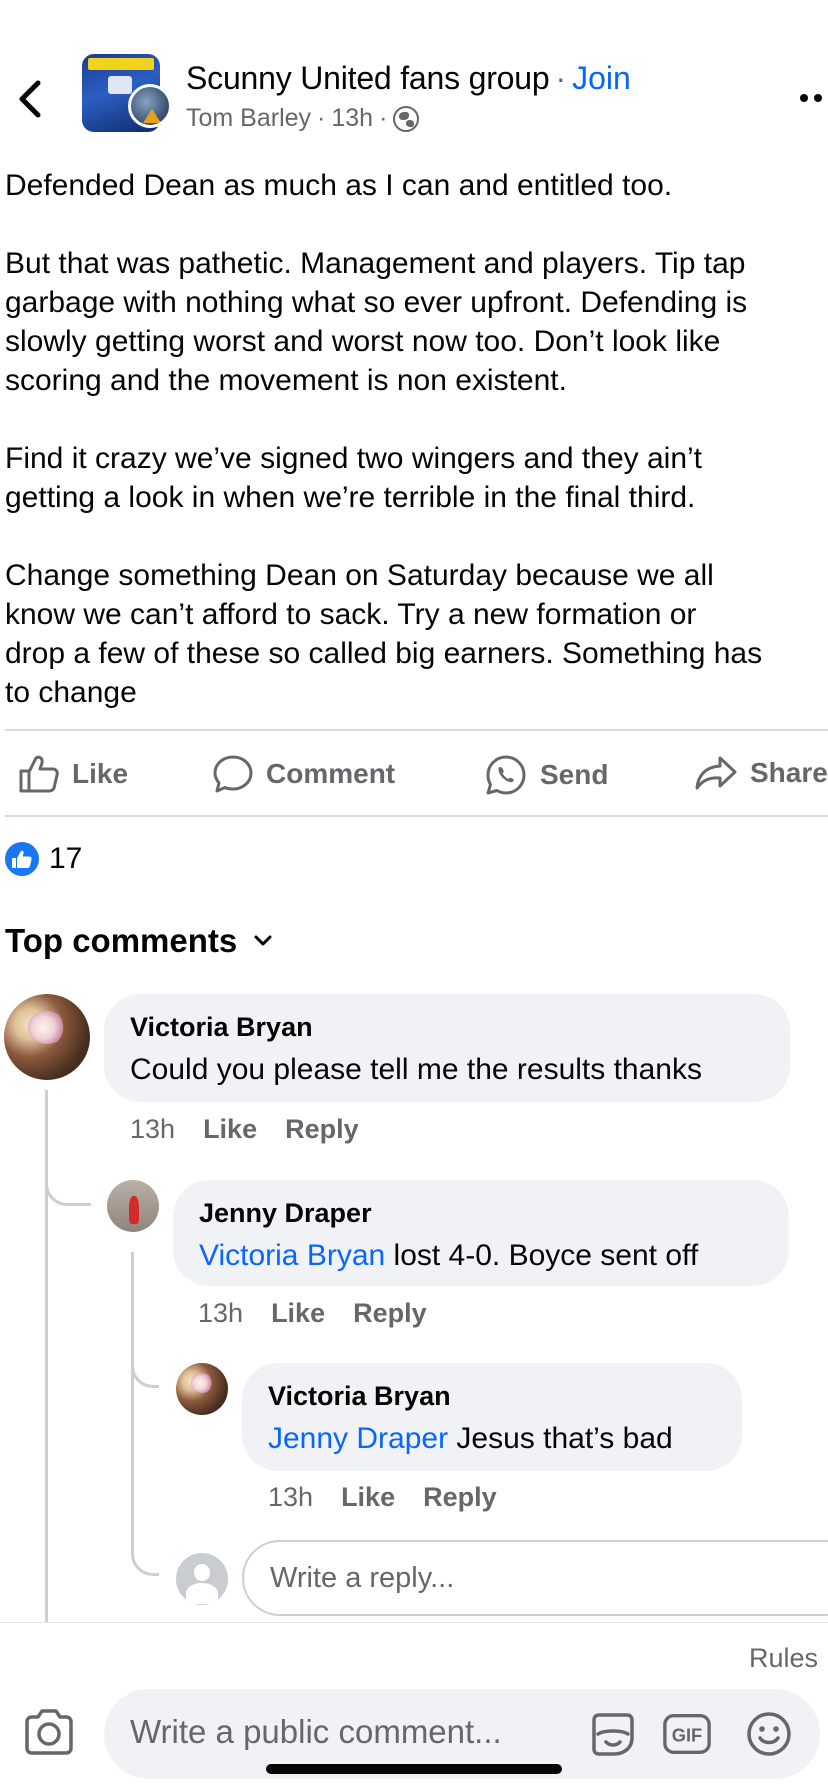 This screenshot has height=1792, width=828. I want to click on smiley-icon, so click(769, 1734).